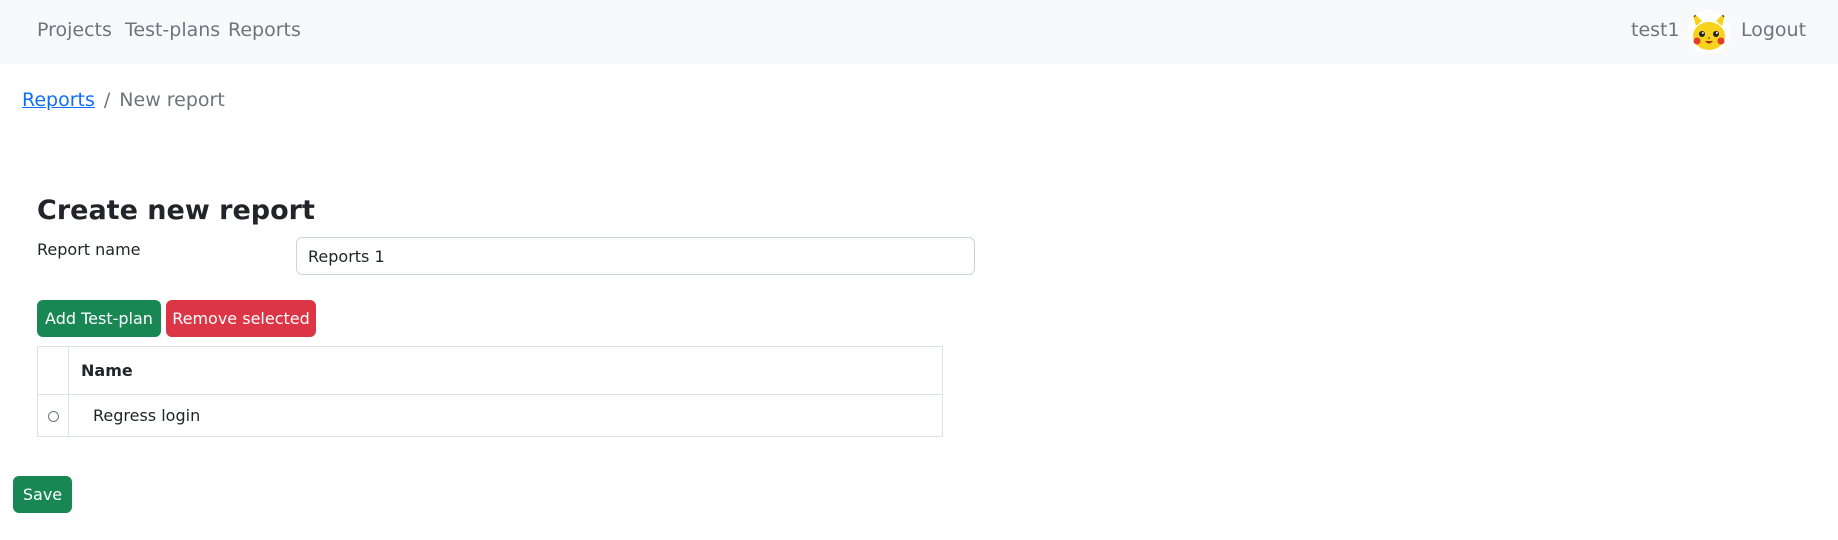 The image size is (1838, 540). Describe the element at coordinates (635, 256) in the screenshot. I see `report-name-input` at that location.